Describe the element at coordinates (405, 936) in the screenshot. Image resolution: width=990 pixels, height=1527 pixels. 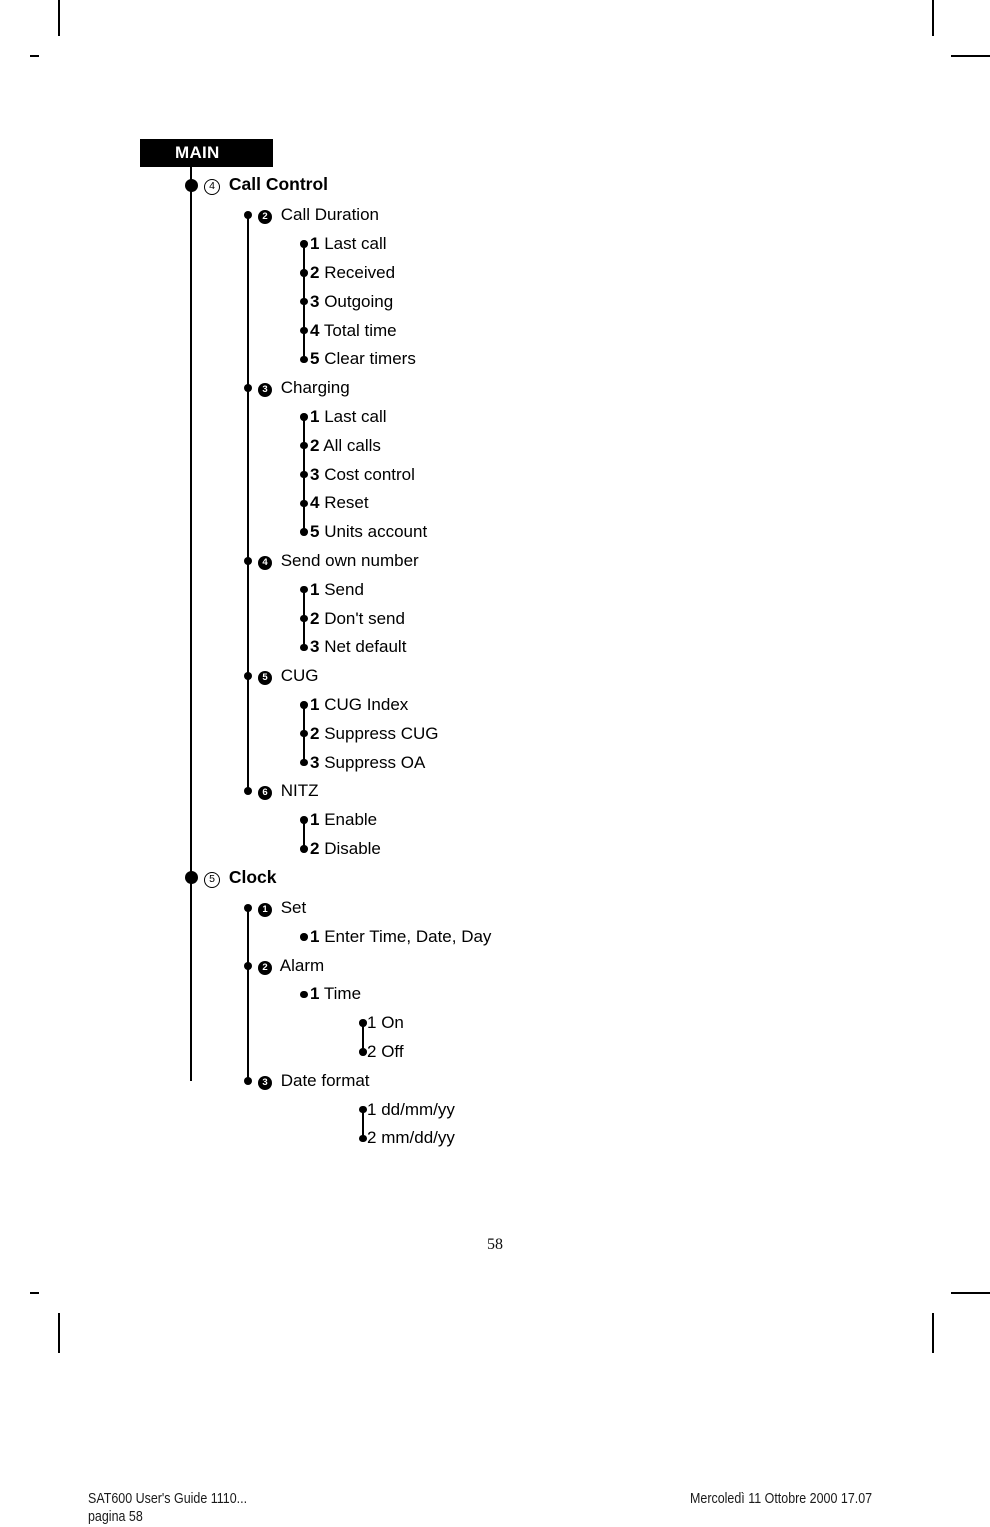
I see `item-label: Enter Time, Date, Day` at that location.